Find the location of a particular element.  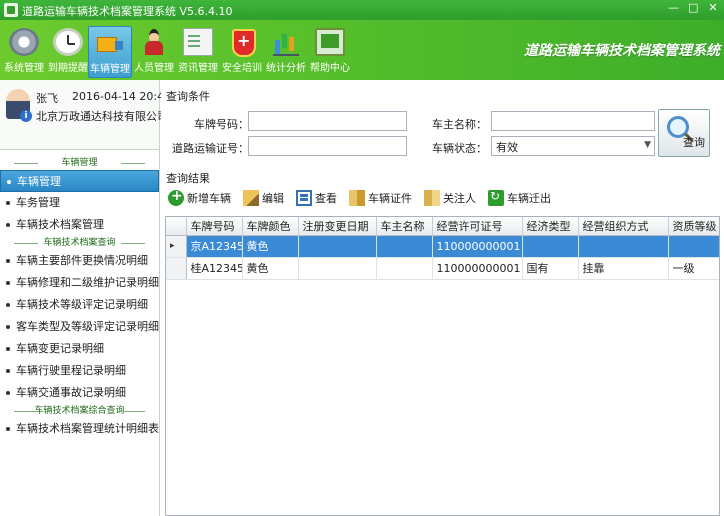

table-cell: 一级 is located at coordinates (693, 268).